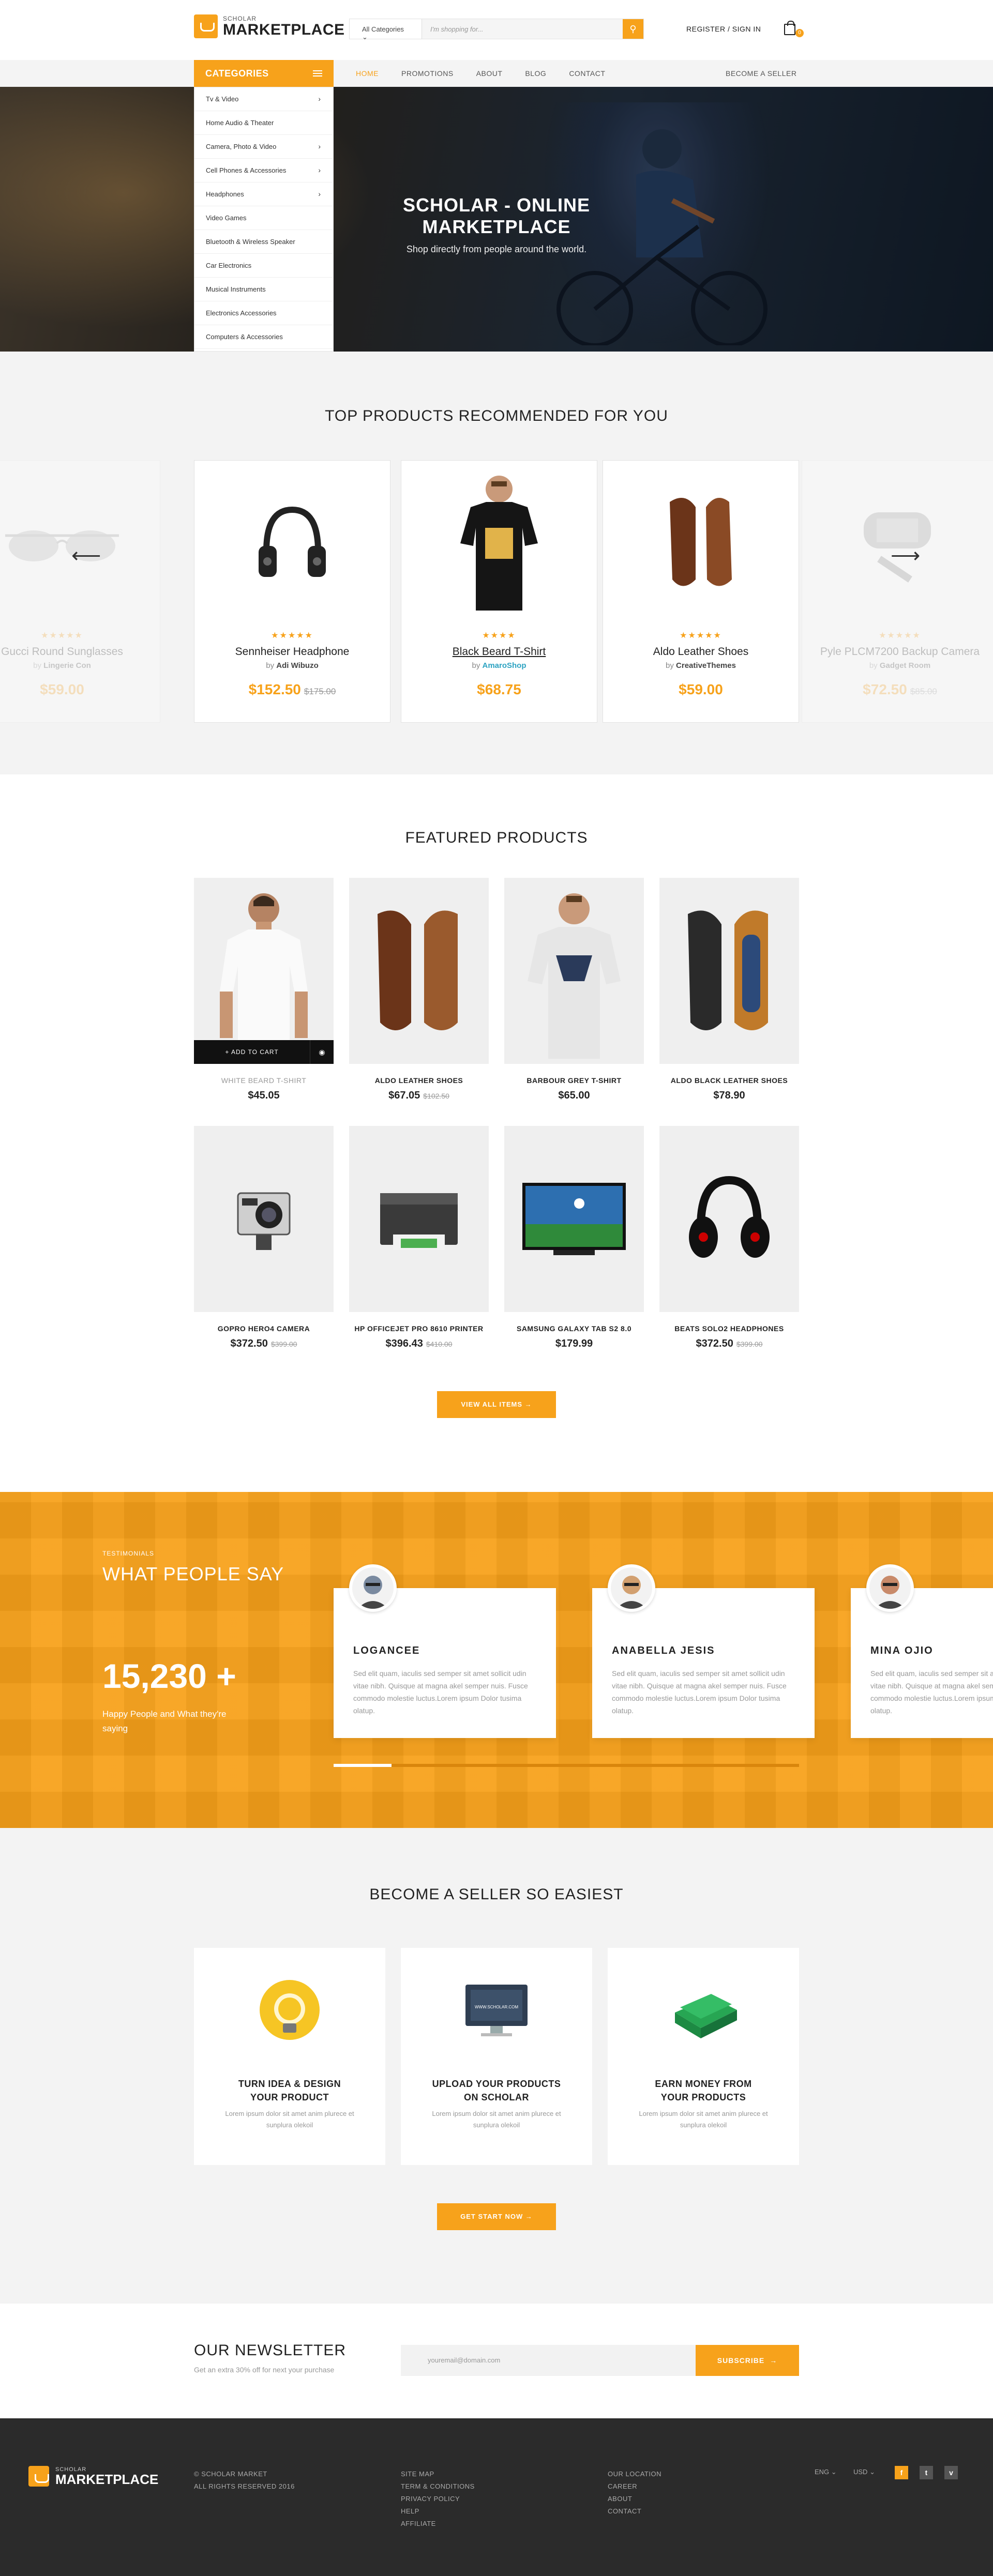  Describe the element at coordinates (761, 73) in the screenshot. I see `become-seller-link: BECOME A SELLER` at that location.